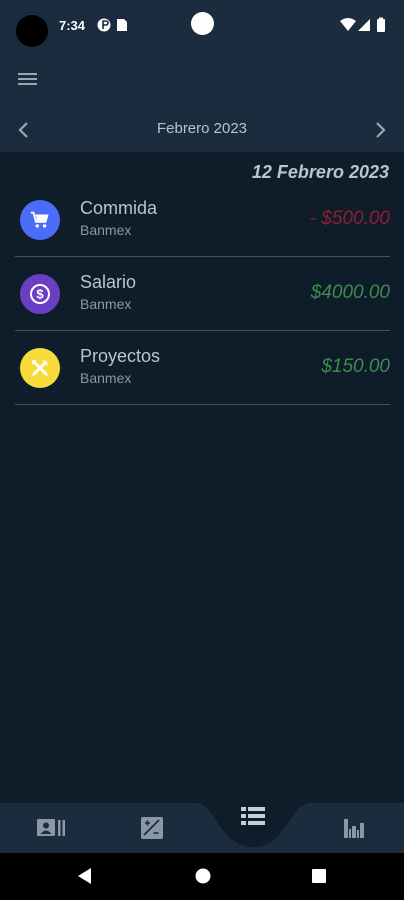  I want to click on transaction-amount: $4000.00, so click(350, 292).